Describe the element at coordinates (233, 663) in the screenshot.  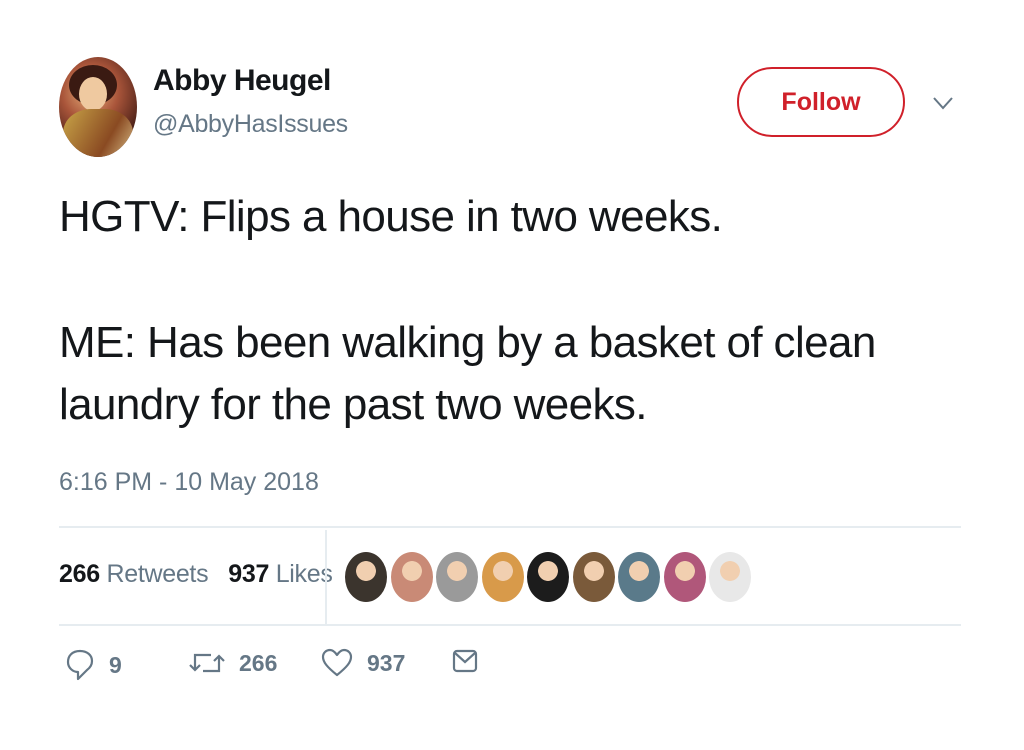
I see `retweet-button: 266` at that location.